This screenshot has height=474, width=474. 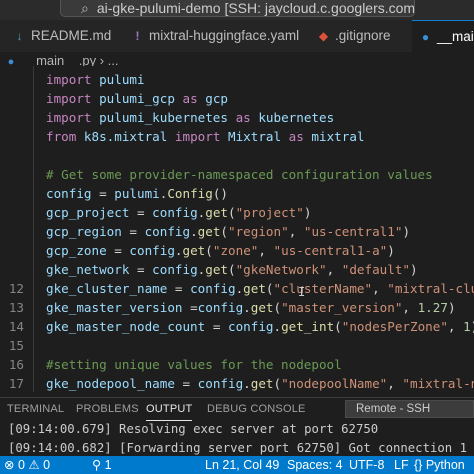 What do you see at coordinates (95, 79) in the screenshot?
I see `code-text: import pulumi` at bounding box center [95, 79].